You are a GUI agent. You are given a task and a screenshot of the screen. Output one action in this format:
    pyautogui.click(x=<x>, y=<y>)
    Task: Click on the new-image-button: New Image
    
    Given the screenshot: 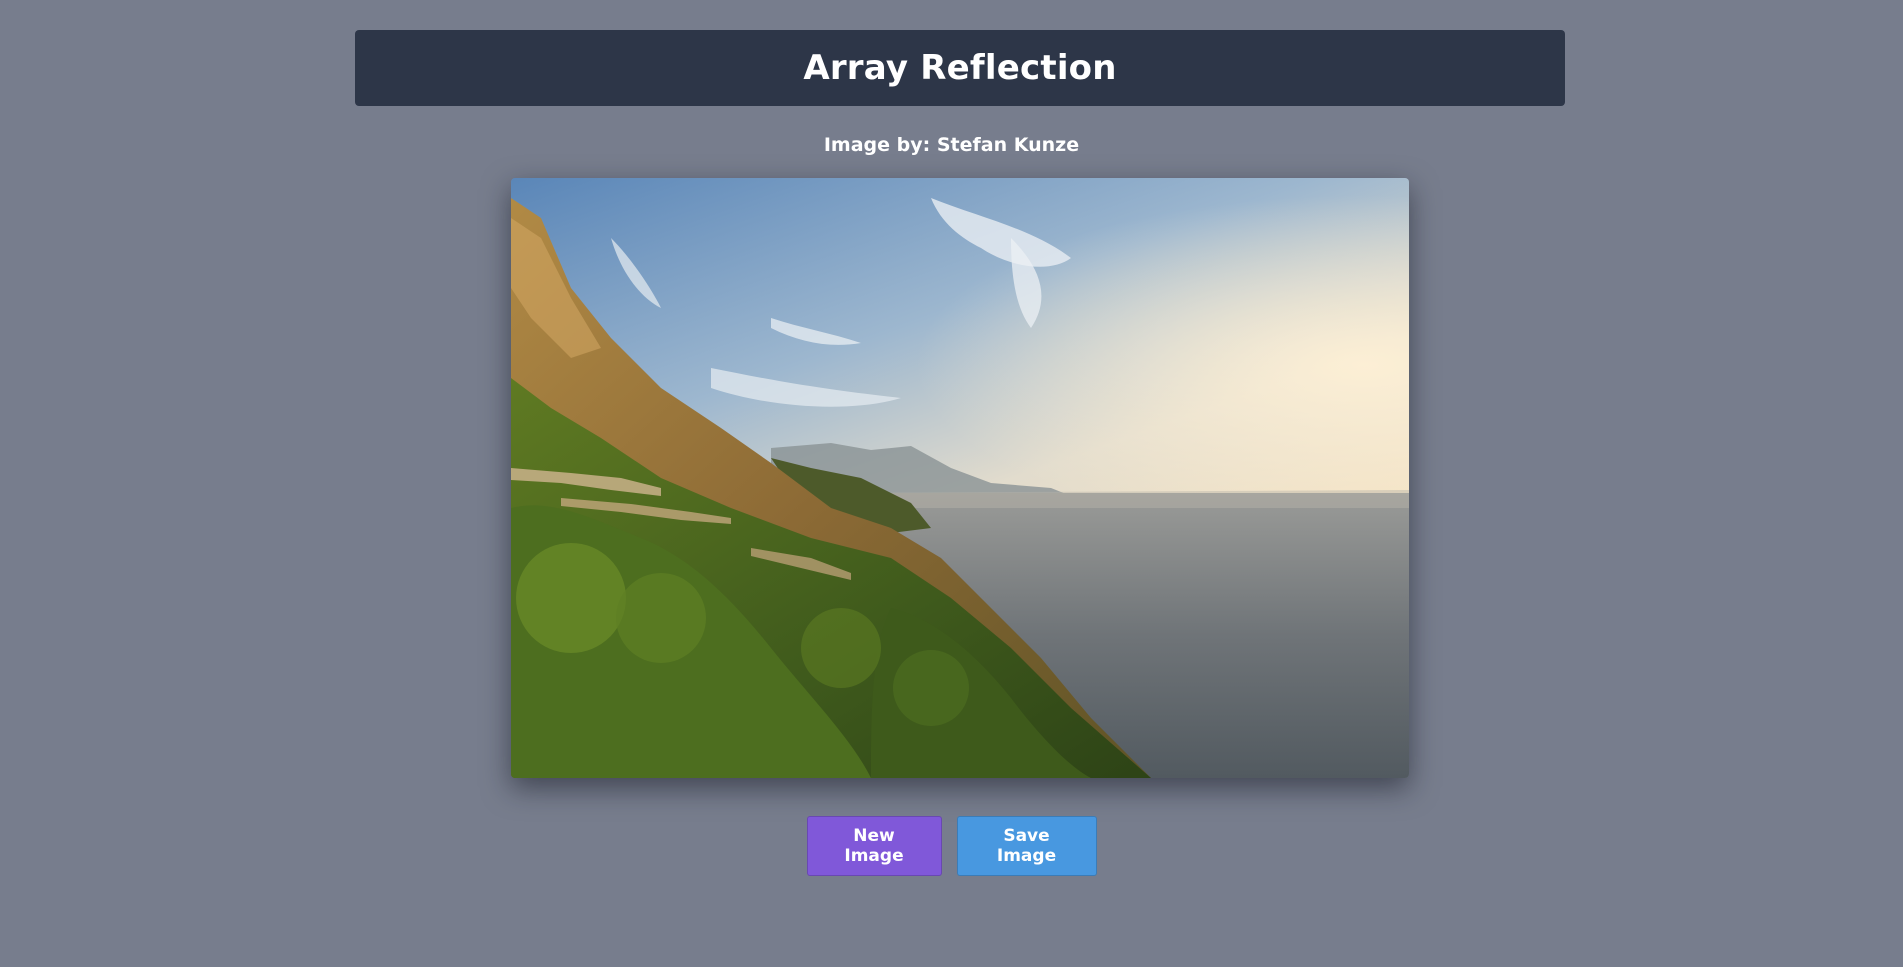 What is the action you would take?
    pyautogui.click(x=874, y=846)
    